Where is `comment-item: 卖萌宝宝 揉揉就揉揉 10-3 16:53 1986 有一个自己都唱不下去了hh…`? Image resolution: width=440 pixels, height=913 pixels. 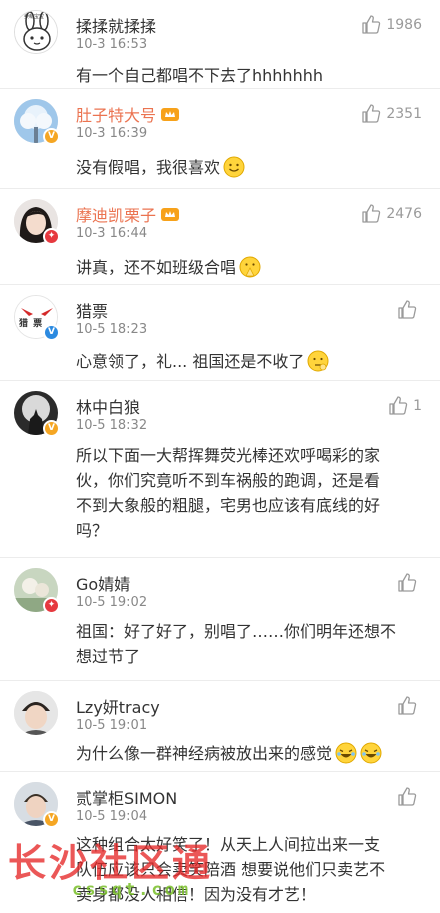 comment-item: 卖萌宝宝 揉揉就揉揉 10-3 16:53 1986 有一个自己都唱不下去了hh… is located at coordinates (220, 44).